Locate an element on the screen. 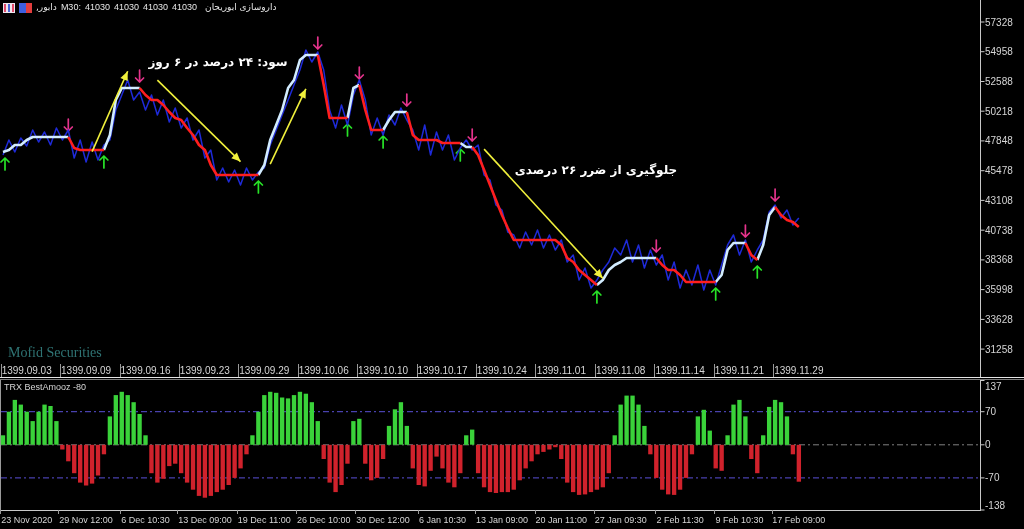 This screenshot has width=1024, height=529. time-label: 29 Nov 12:00 is located at coordinates (86, 520).